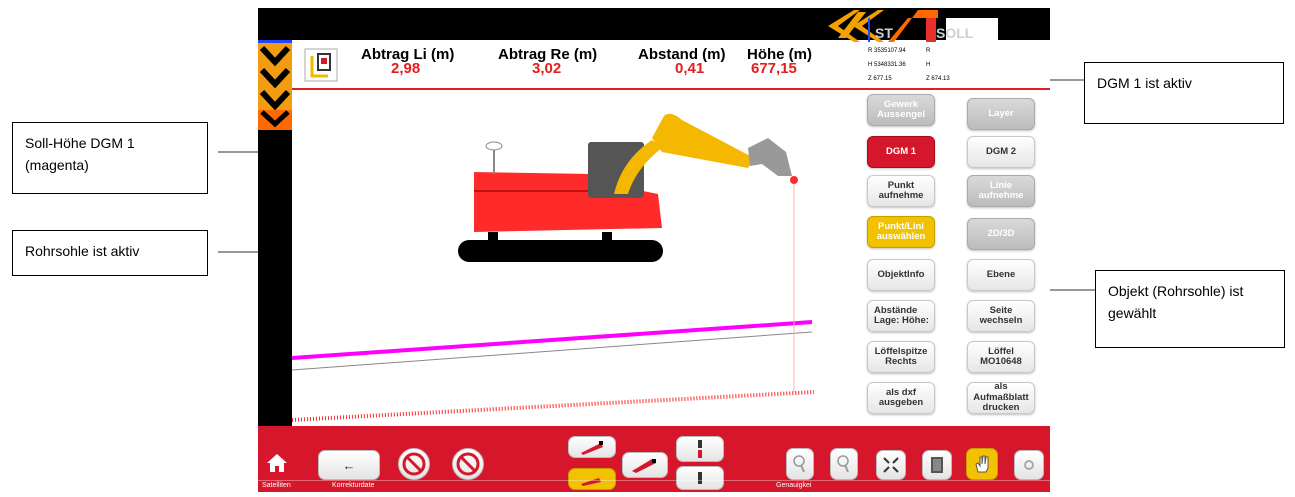 This screenshot has width=1295, height=497. What do you see at coordinates (1001, 114) in the screenshot?
I see `layer-button: Layer` at bounding box center [1001, 114].